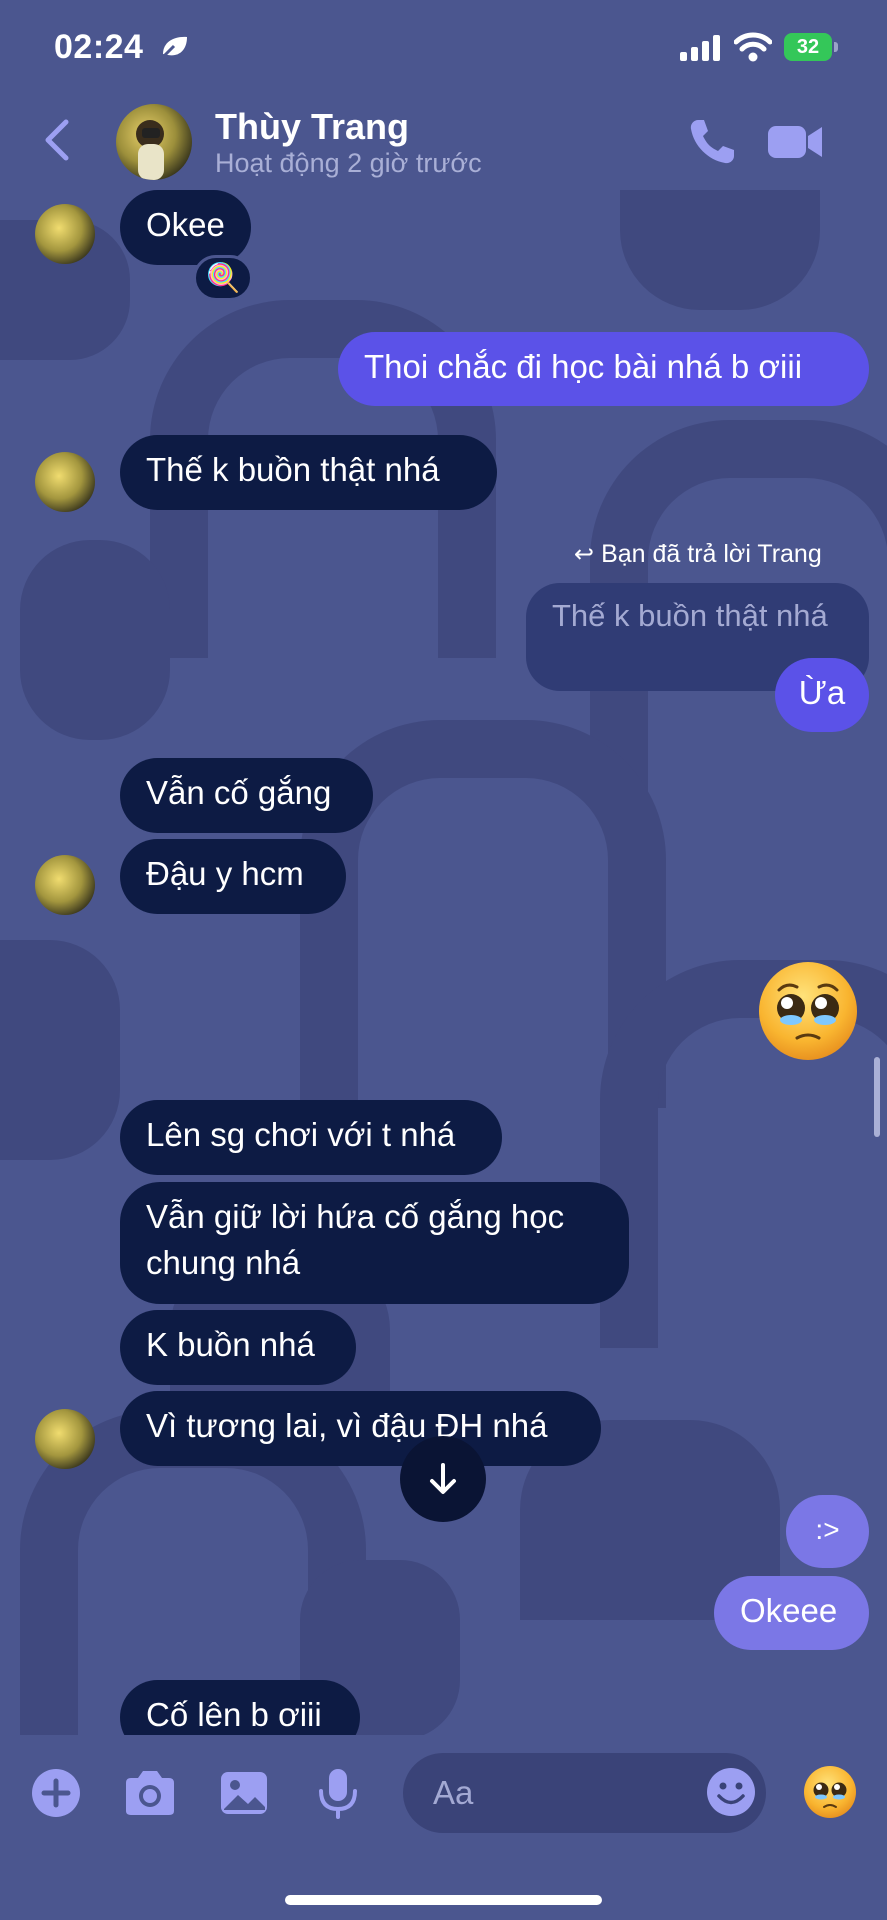  Describe the element at coordinates (244, 1793) in the screenshot. I see `image-icon` at that location.